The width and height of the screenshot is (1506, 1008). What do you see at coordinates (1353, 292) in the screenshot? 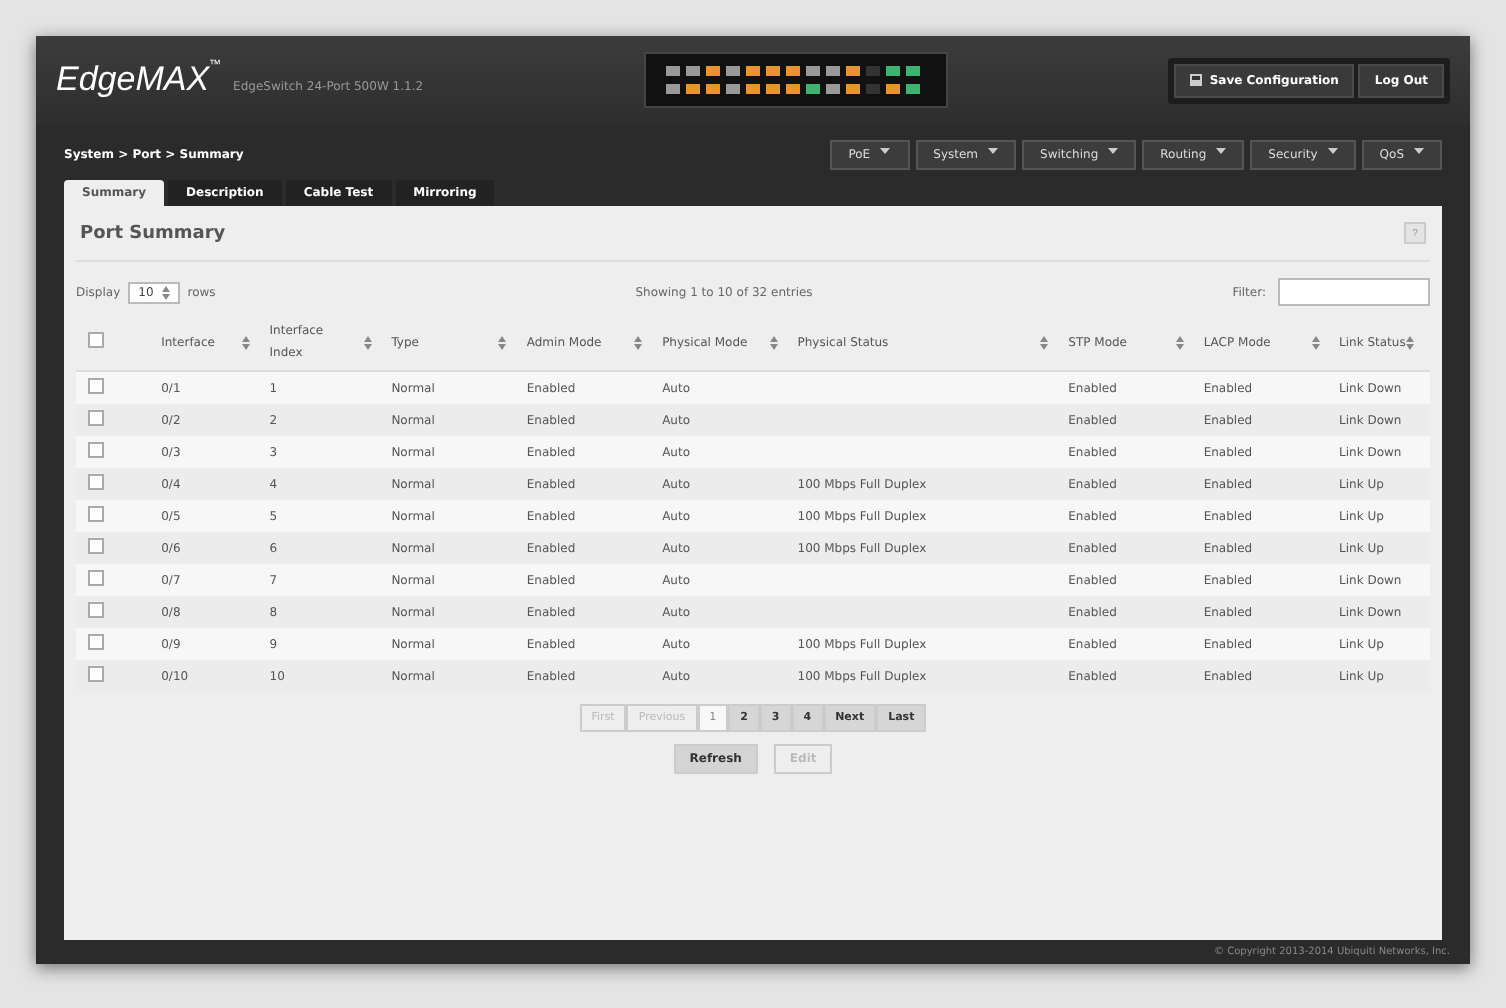
I see `filter-field` at bounding box center [1353, 292].